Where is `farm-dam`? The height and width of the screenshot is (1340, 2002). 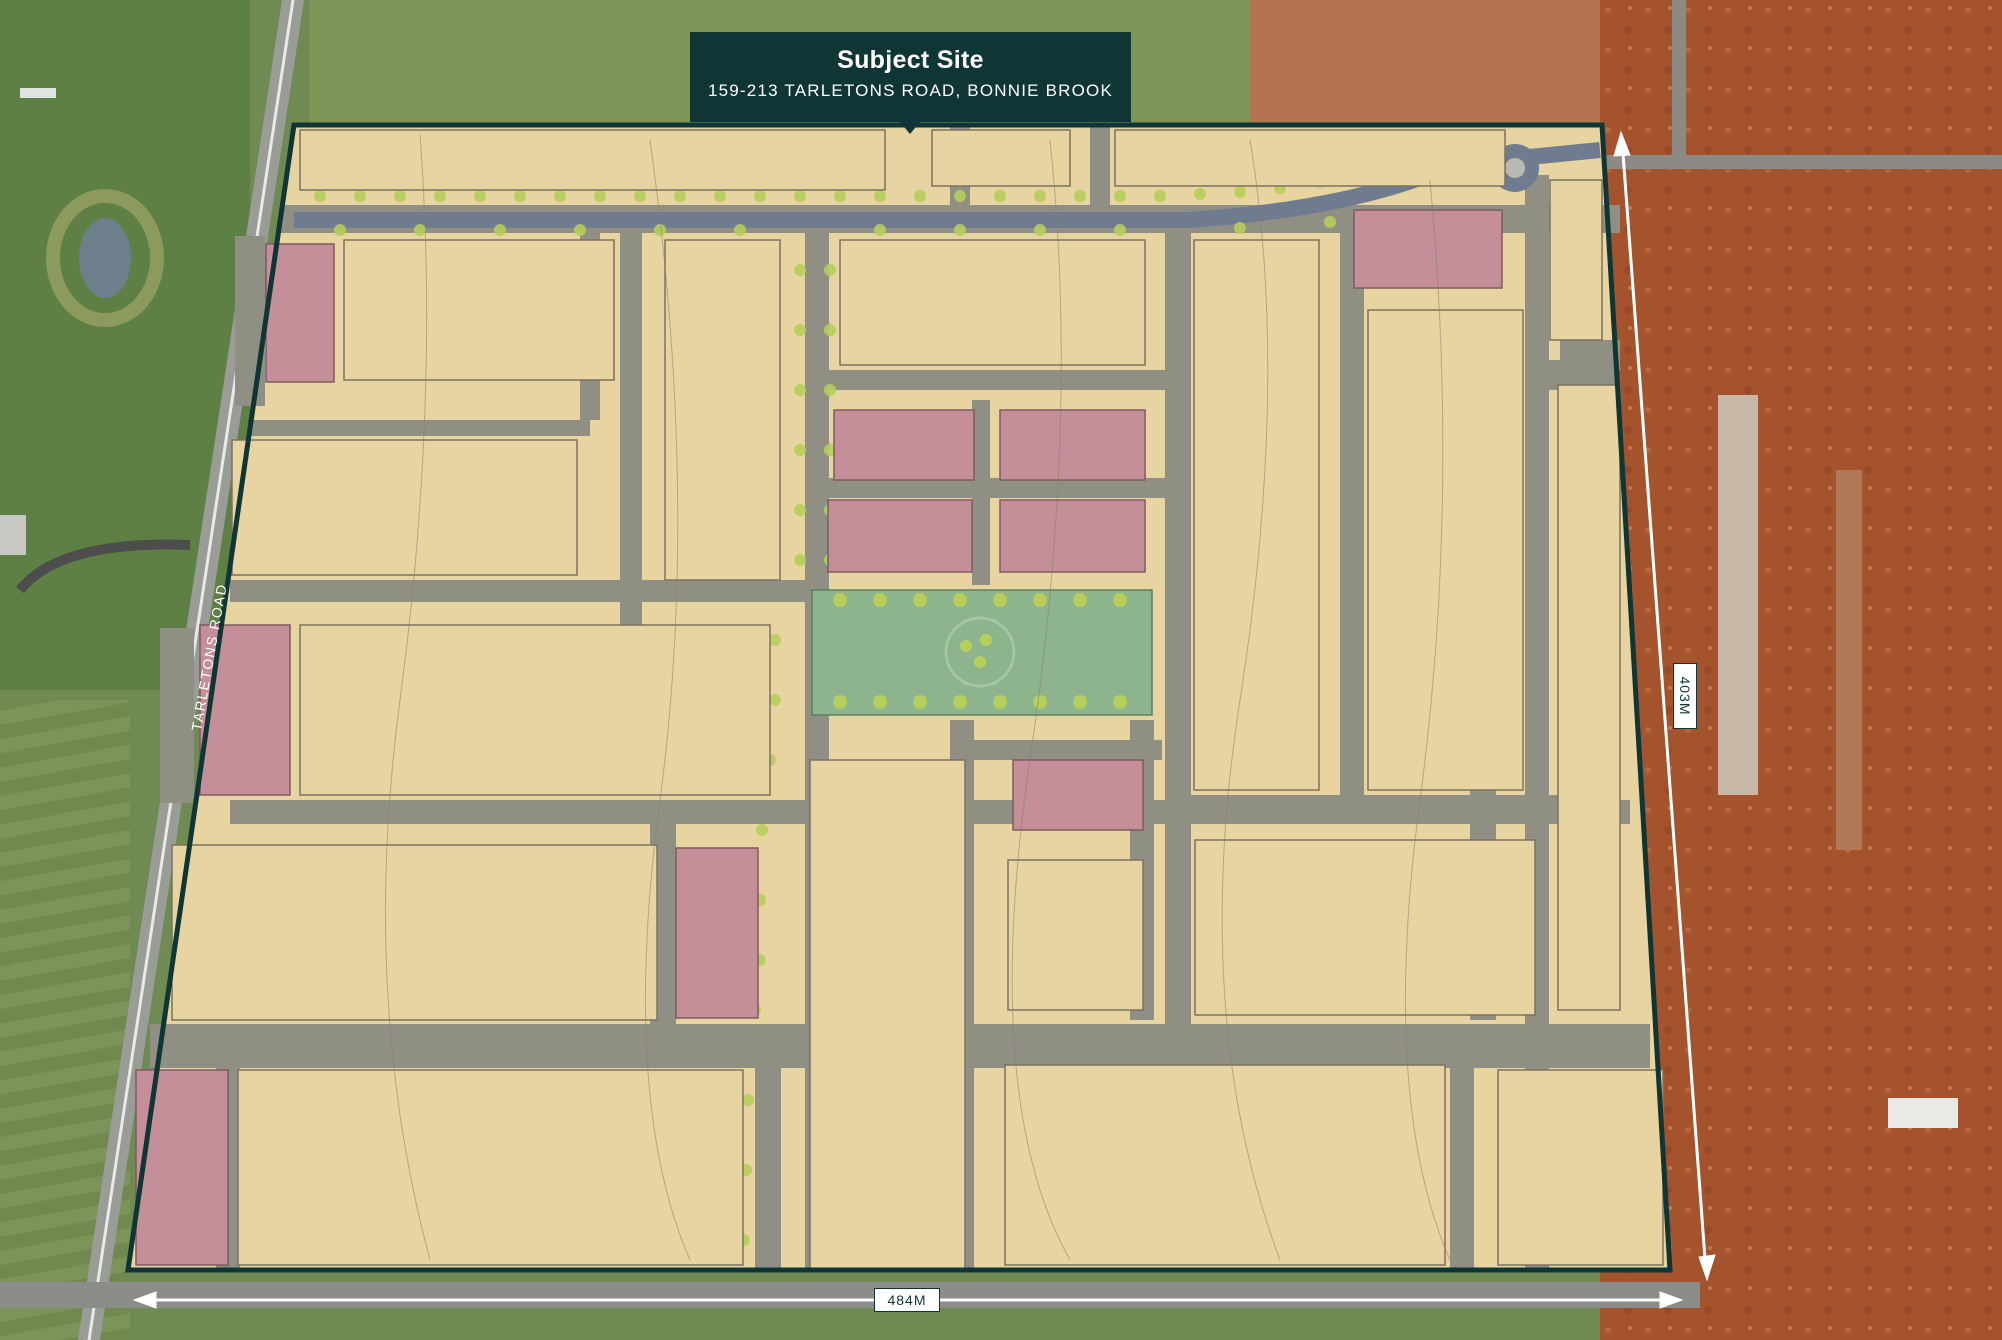
farm-dam is located at coordinates (105, 258).